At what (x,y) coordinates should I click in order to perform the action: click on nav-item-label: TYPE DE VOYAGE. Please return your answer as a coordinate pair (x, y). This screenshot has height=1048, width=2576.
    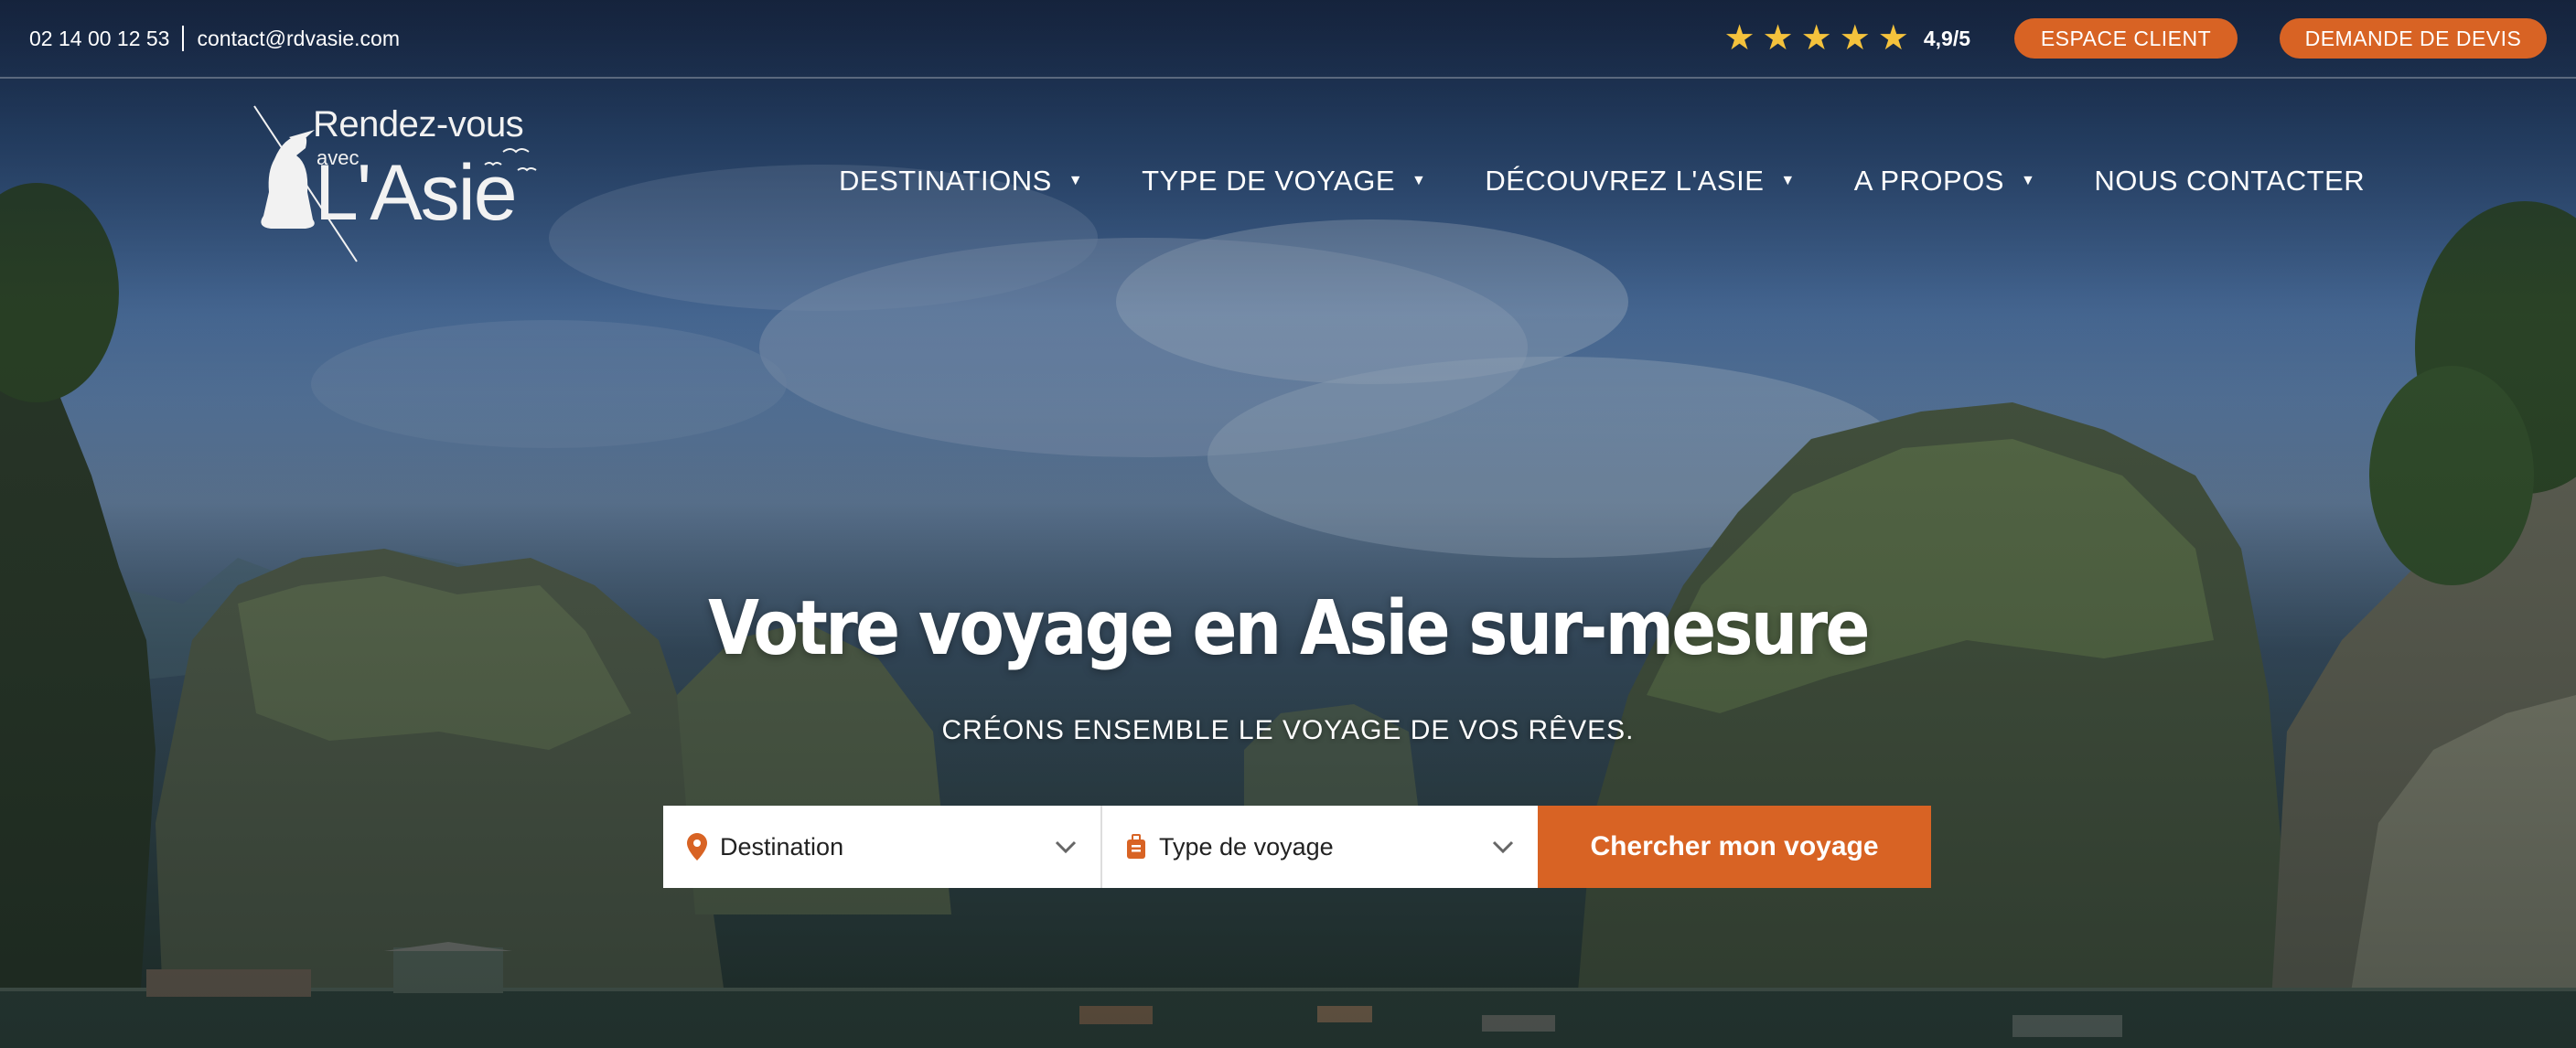
    Looking at the image, I should click on (1269, 181).